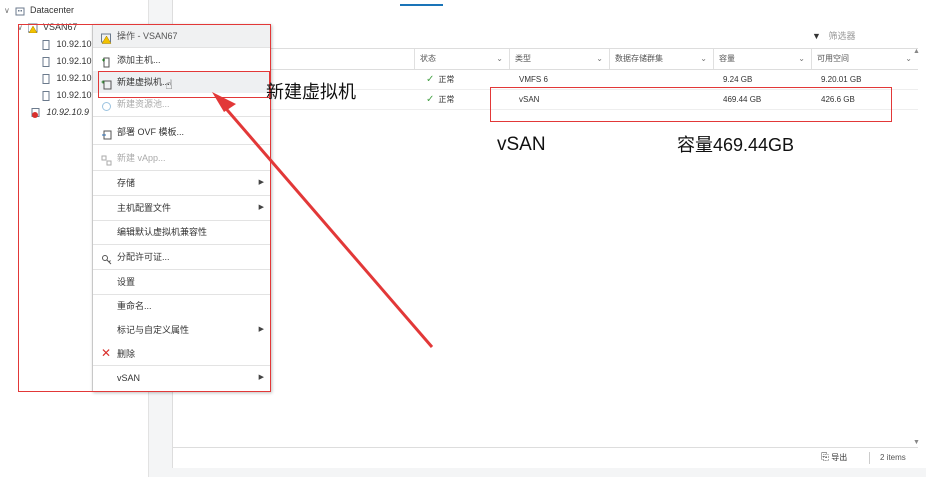 Image resolution: width=926 pixels, height=477 pixels. Describe the element at coordinates (736, 145) in the screenshot. I see `annotation-capacity-label: 容量469.44GB` at that location.